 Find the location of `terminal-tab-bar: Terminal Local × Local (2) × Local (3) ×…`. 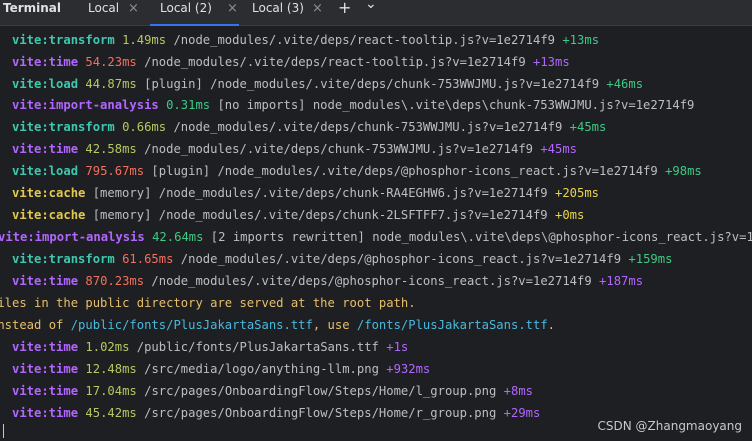

terminal-tab-bar: Terminal Local × Local (2) × Local (3) ×… is located at coordinates (376, 13).